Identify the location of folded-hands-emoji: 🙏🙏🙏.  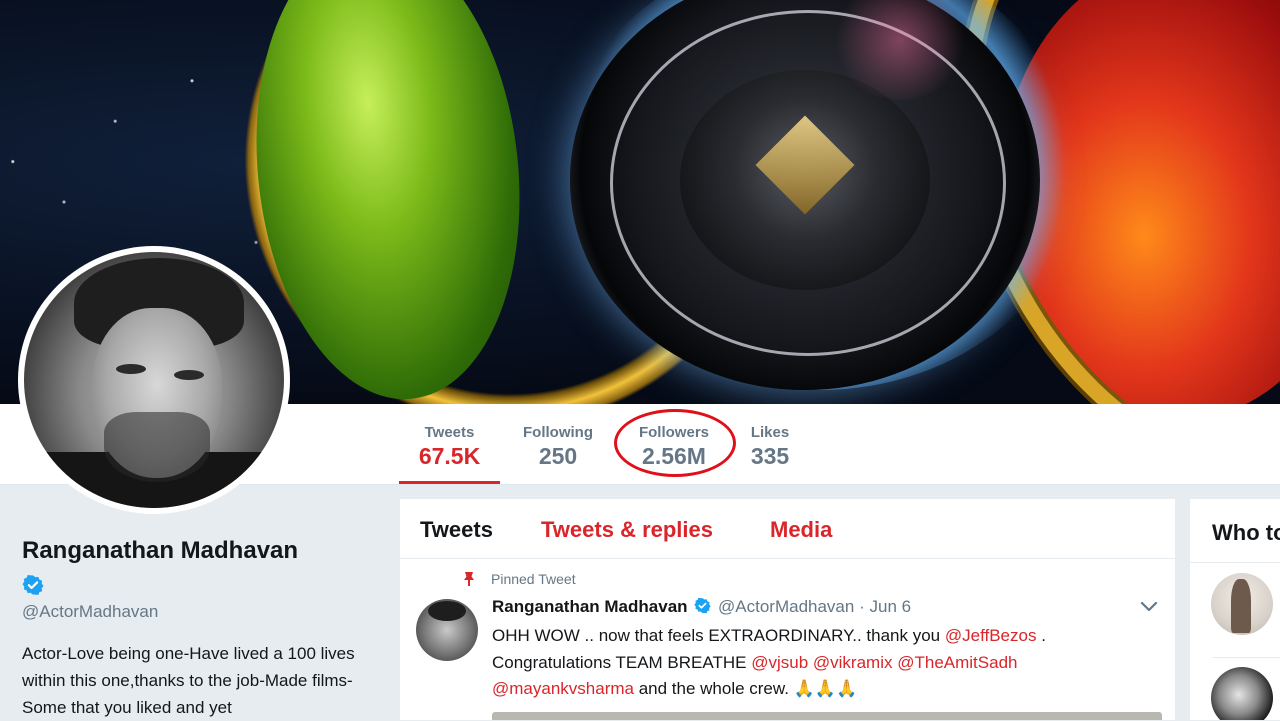
(825, 688).